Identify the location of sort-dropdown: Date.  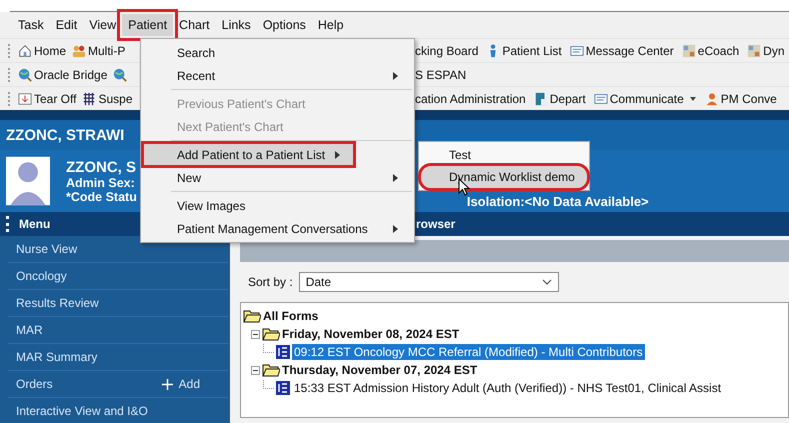
(428, 282).